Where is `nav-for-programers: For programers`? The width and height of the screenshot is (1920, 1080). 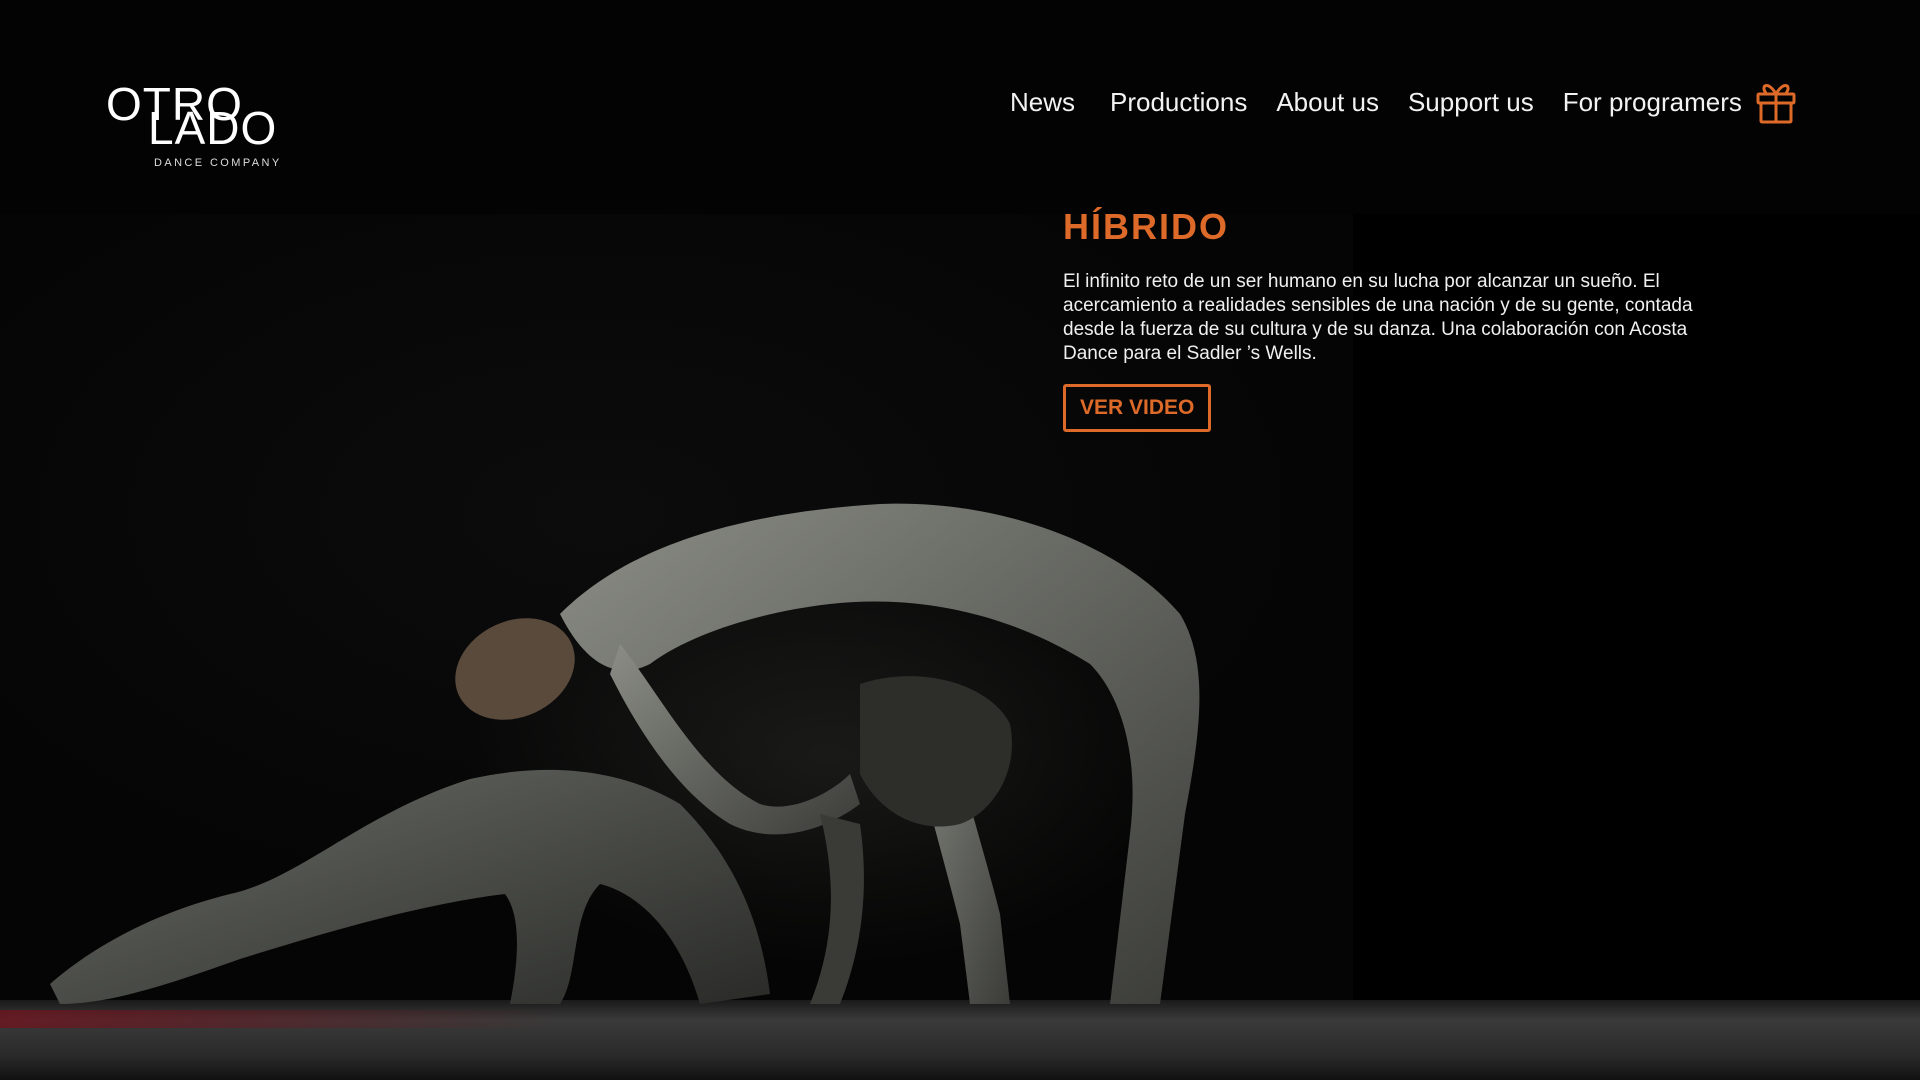
nav-for-programers: For programers is located at coordinates (1652, 102).